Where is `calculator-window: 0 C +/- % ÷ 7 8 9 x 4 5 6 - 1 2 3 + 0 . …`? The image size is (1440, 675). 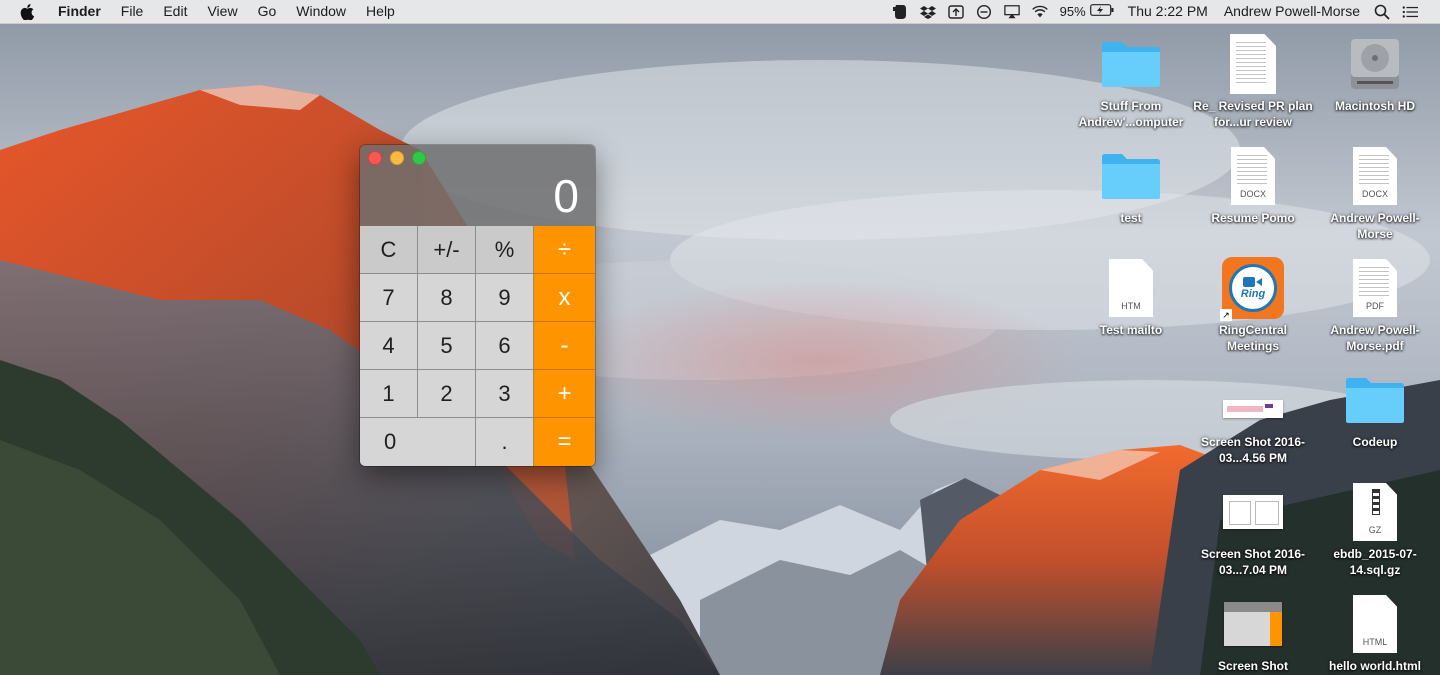 calculator-window: 0 C +/- % ÷ 7 8 9 x 4 5 6 - 1 2 3 + 0 . … is located at coordinates (477, 305).